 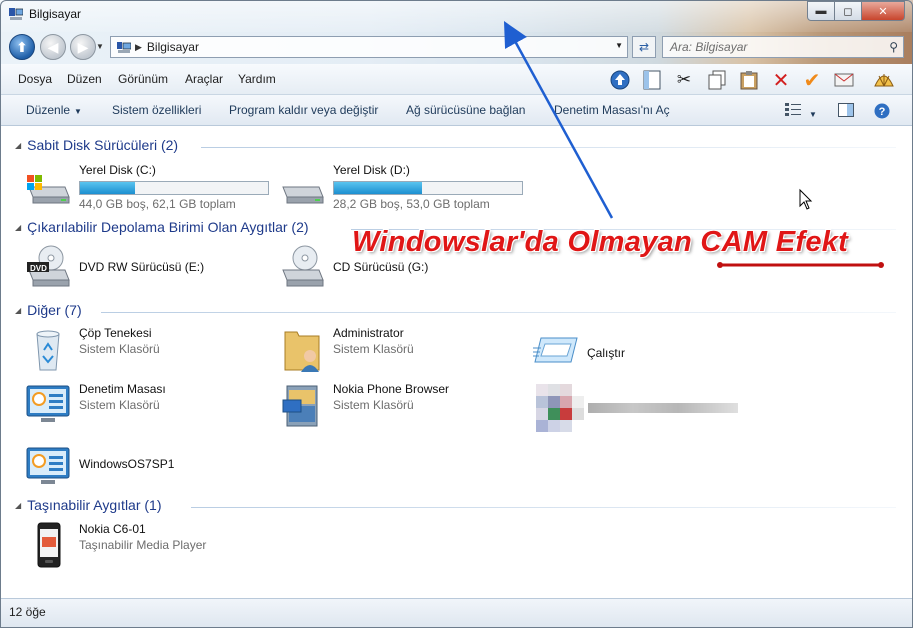 I want to click on annotation-dot-right, so click(x=881, y=265).